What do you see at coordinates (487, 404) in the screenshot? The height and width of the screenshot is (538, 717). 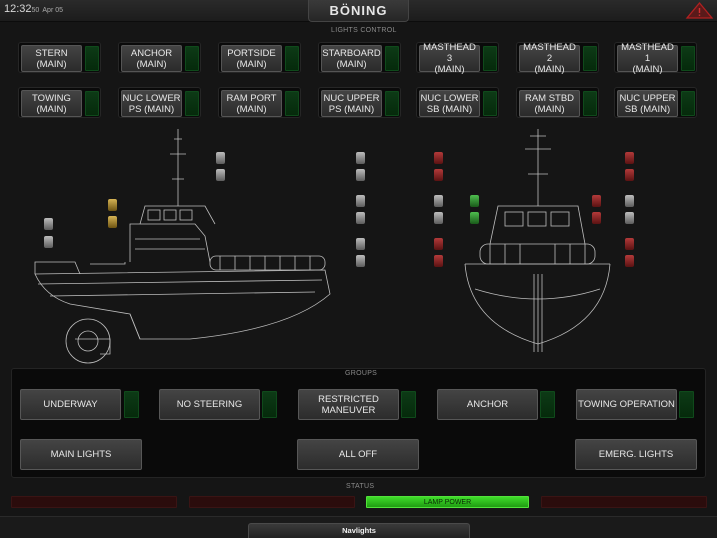 I see `anchor-group-button: ANCHOR` at bounding box center [487, 404].